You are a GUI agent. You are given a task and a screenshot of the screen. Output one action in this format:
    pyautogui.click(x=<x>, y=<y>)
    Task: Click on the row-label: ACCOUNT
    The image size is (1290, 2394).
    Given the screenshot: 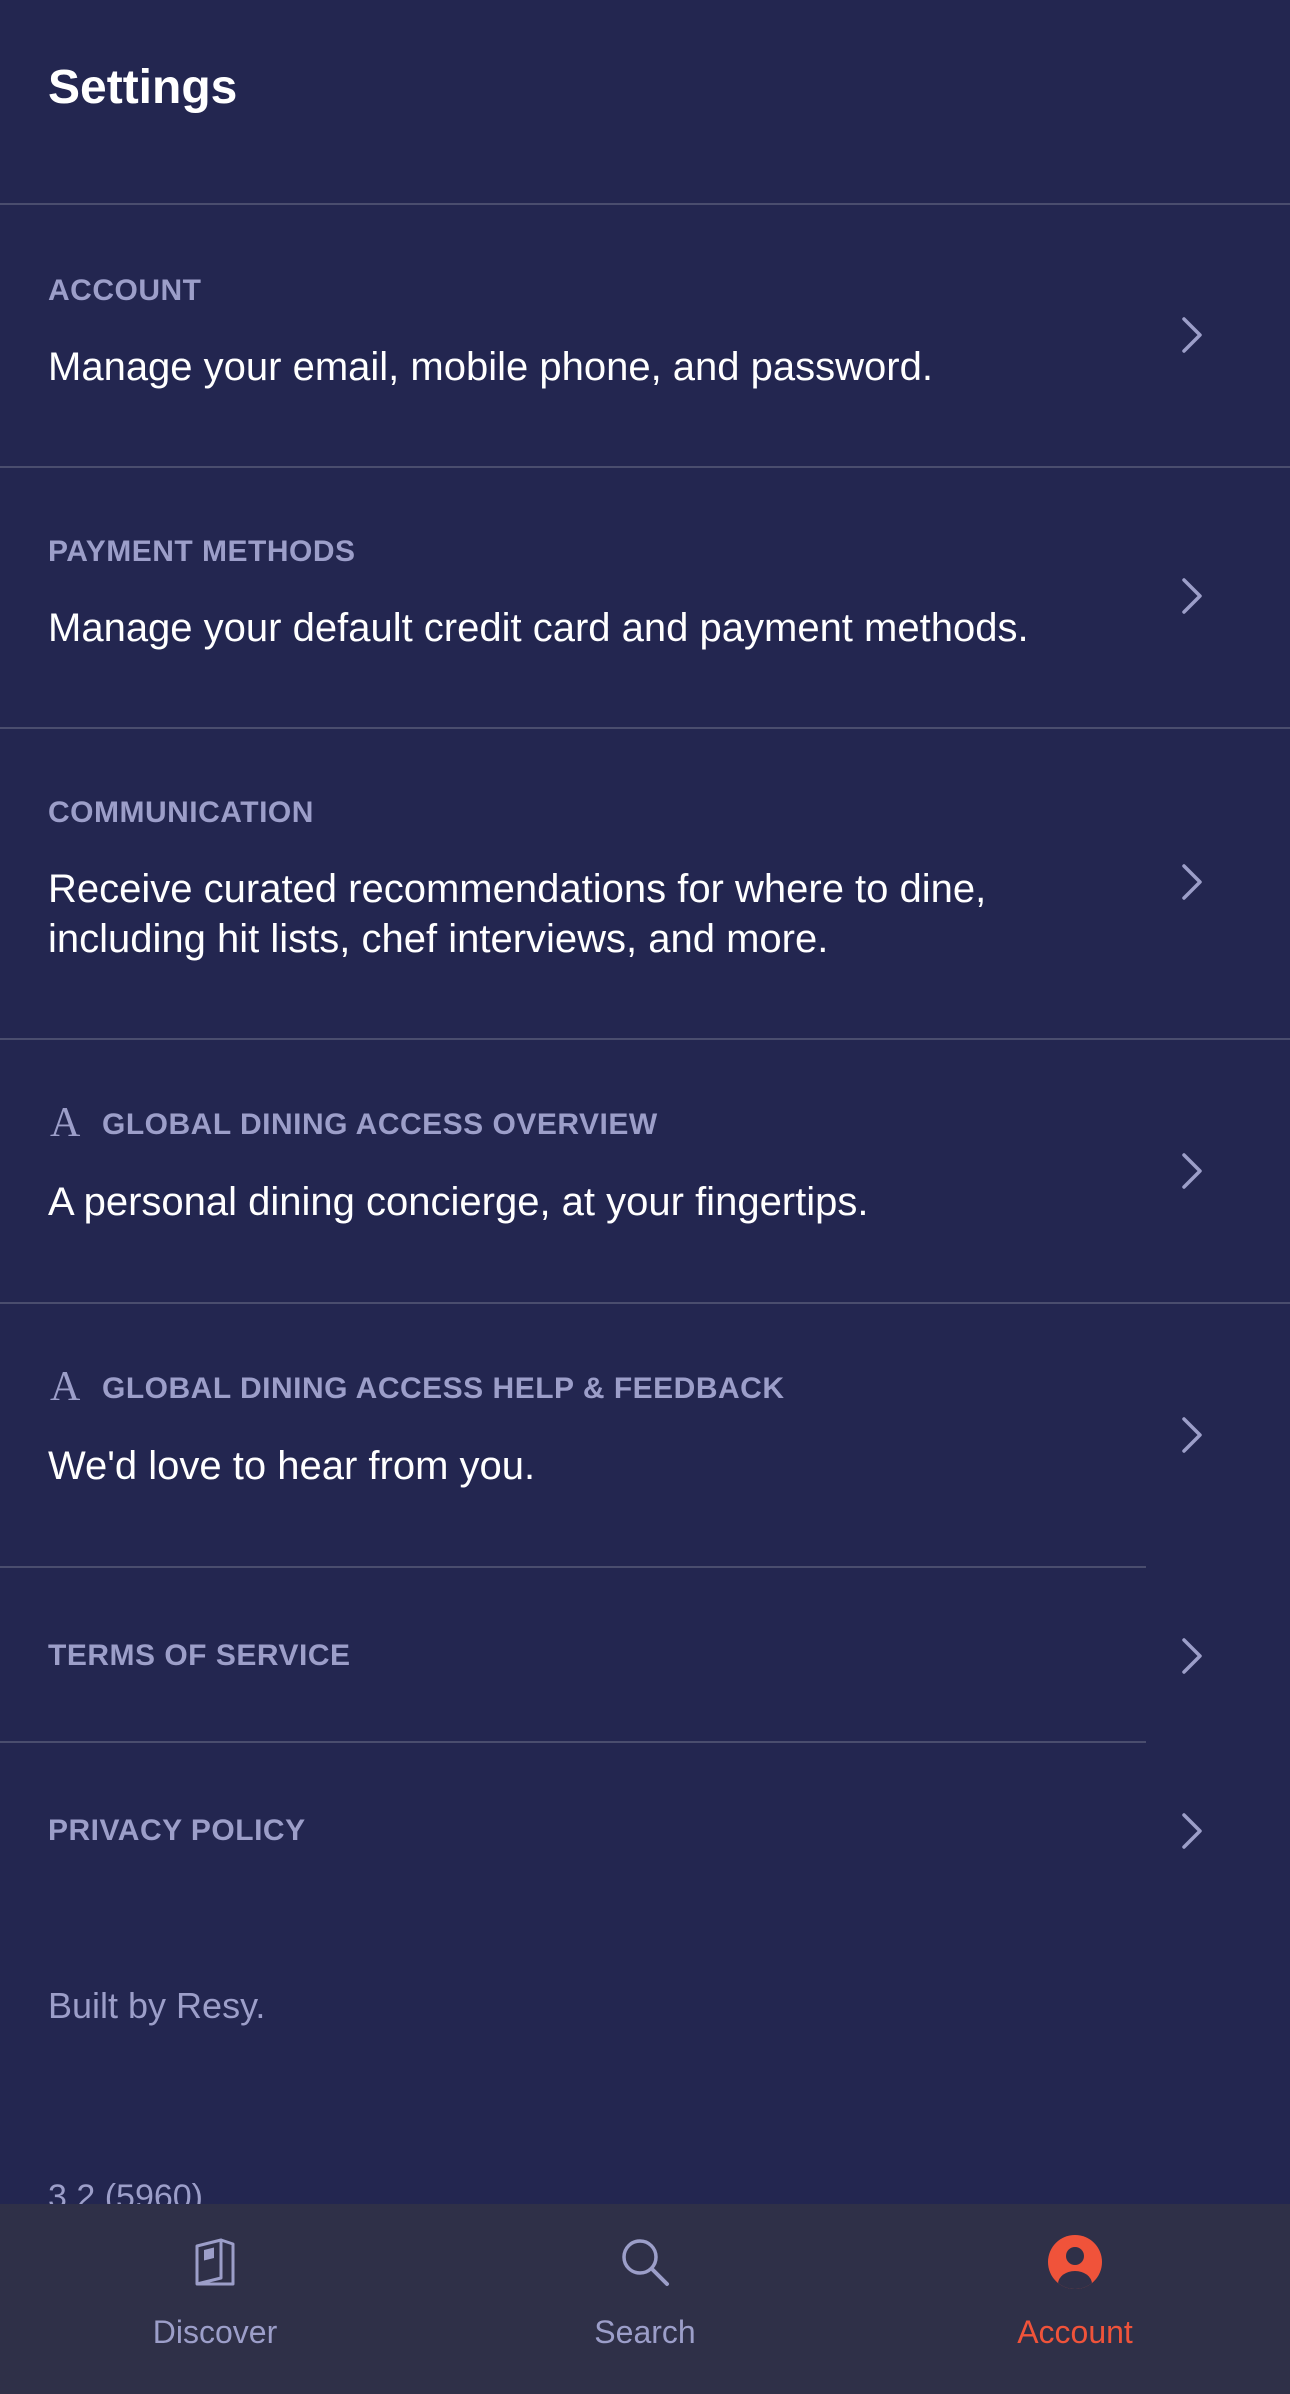 What is the action you would take?
    pyautogui.click(x=125, y=290)
    